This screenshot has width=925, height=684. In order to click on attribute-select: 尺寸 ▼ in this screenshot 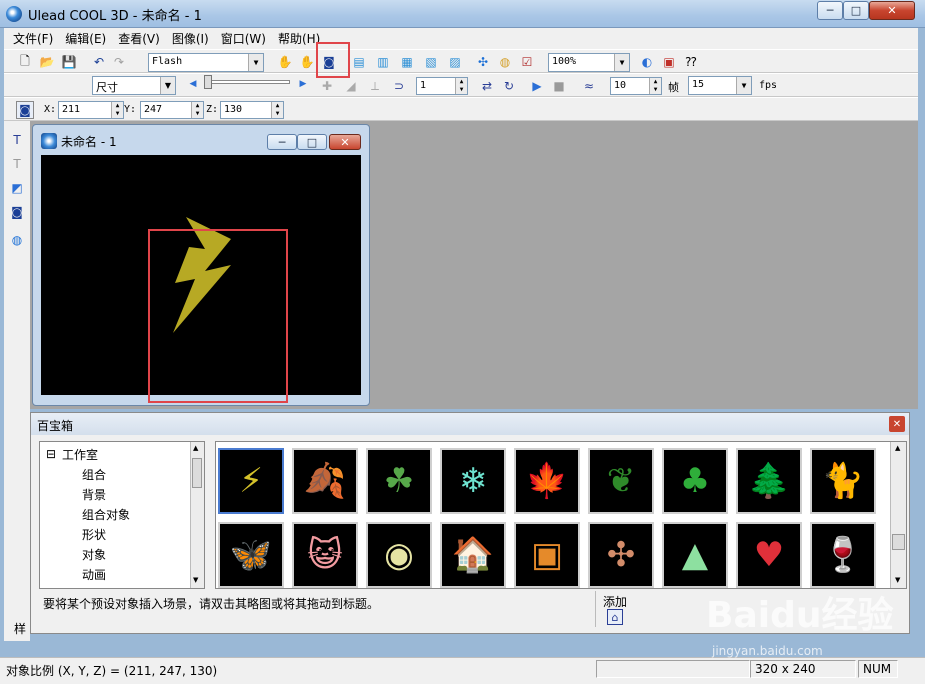, I will do `click(134, 85)`.